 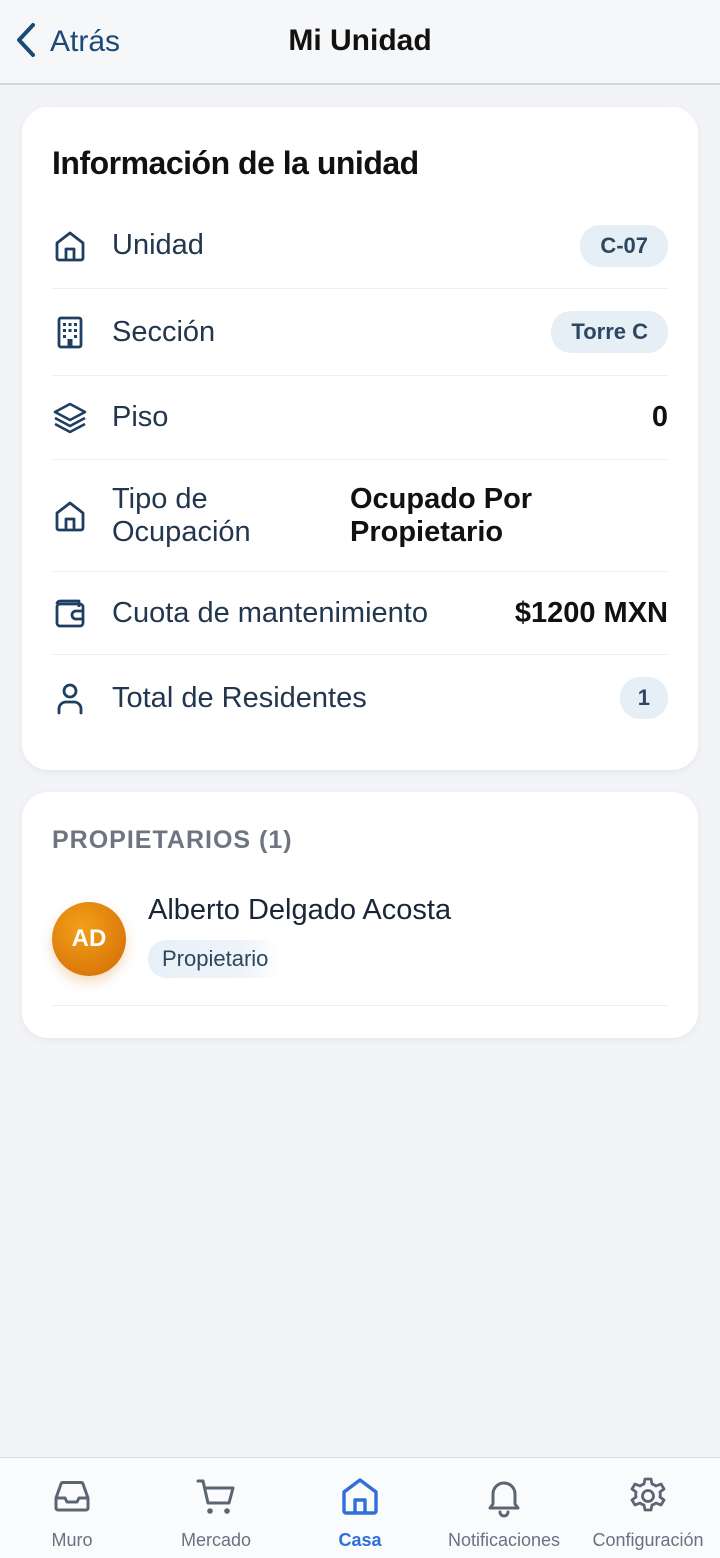 I want to click on wallet-icon, so click(x=70, y=613).